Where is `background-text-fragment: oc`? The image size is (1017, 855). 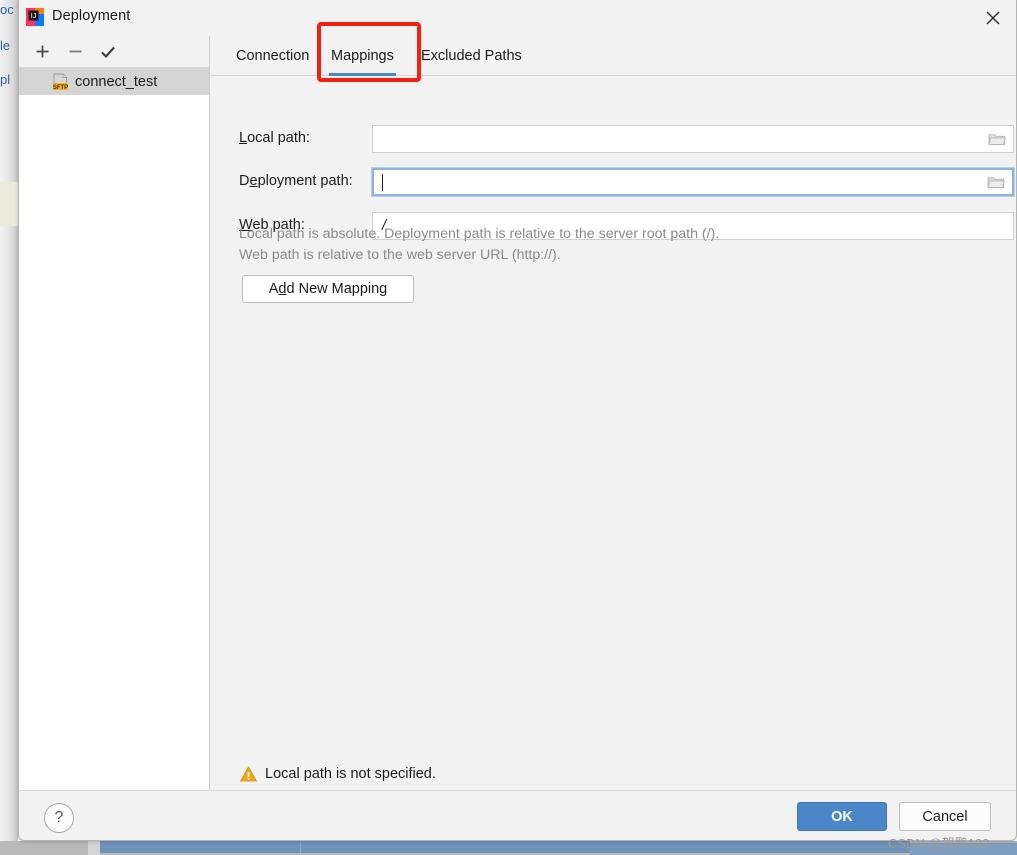 background-text-fragment: oc is located at coordinates (7, 9).